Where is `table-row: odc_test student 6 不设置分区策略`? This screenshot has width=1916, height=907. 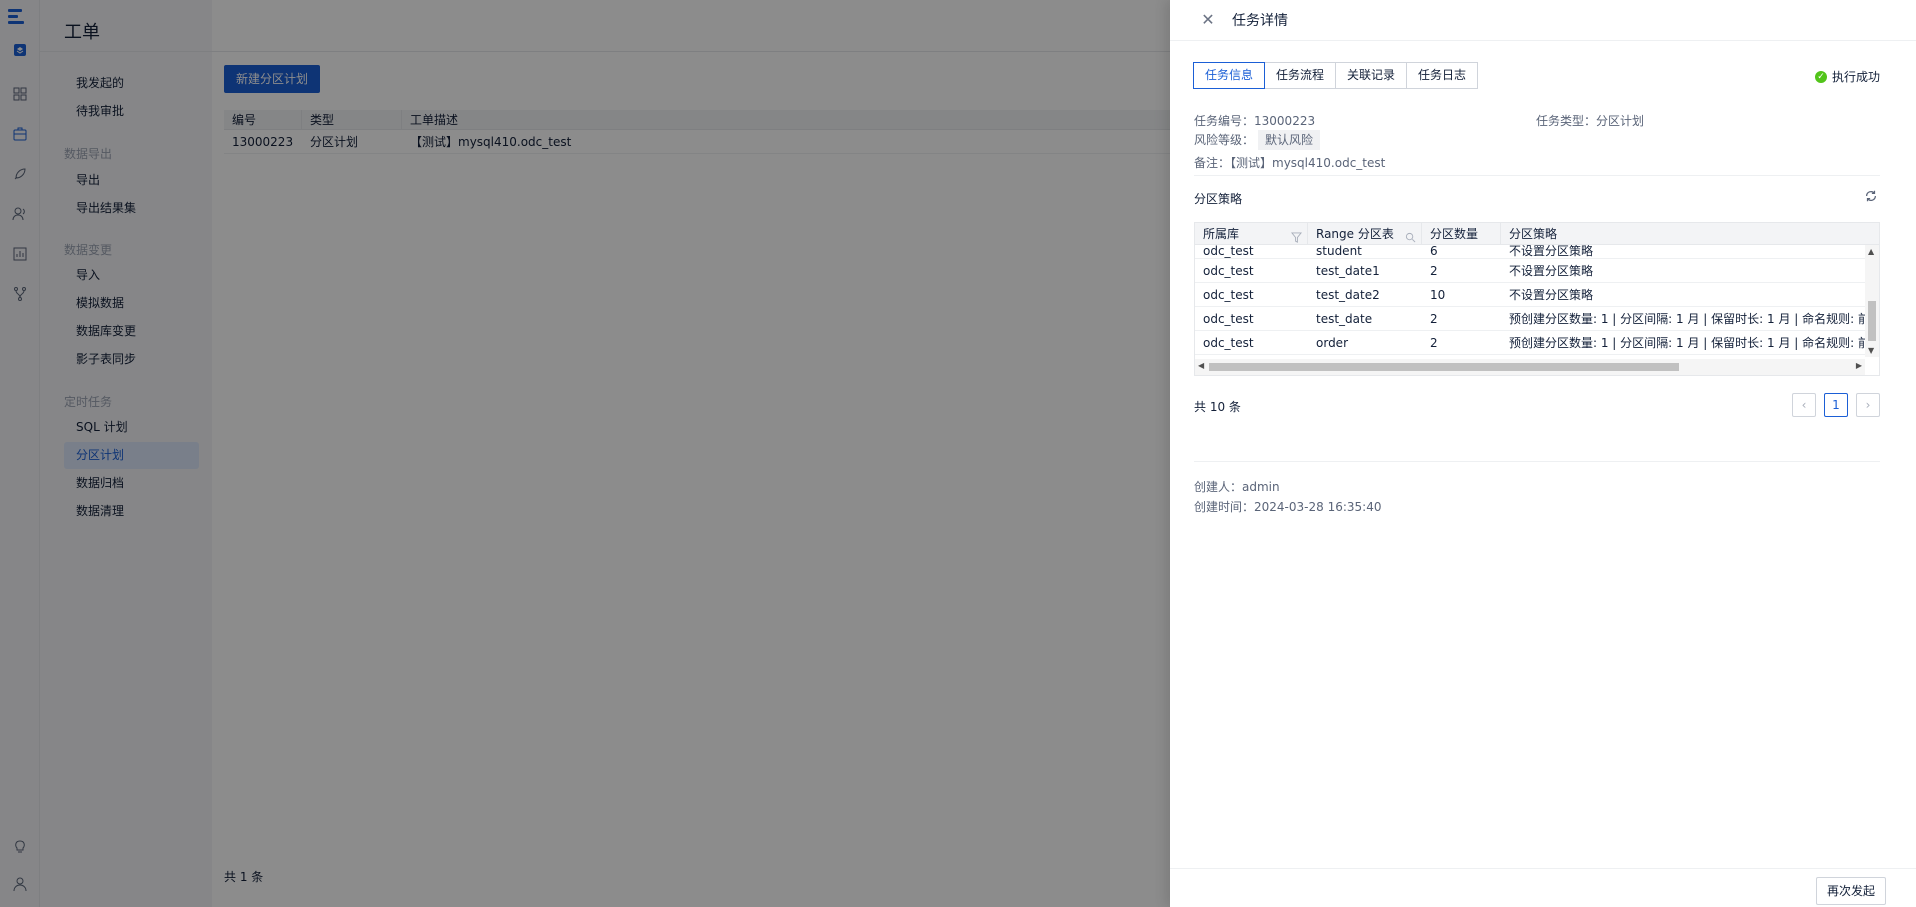 table-row: odc_test student 6 不设置分区策略 is located at coordinates (1530, 252).